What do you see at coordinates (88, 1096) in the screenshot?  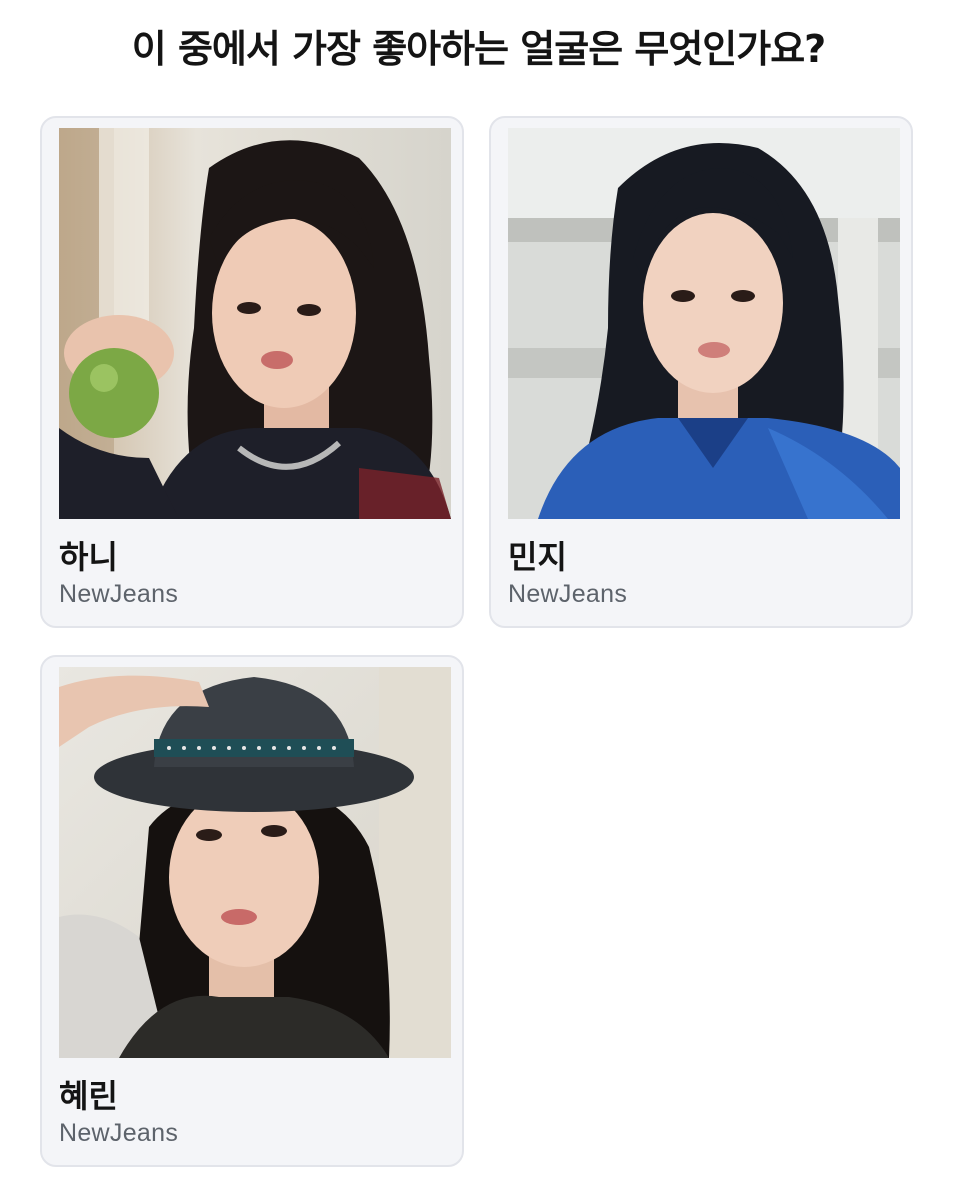 I see `option-name: 혜린` at bounding box center [88, 1096].